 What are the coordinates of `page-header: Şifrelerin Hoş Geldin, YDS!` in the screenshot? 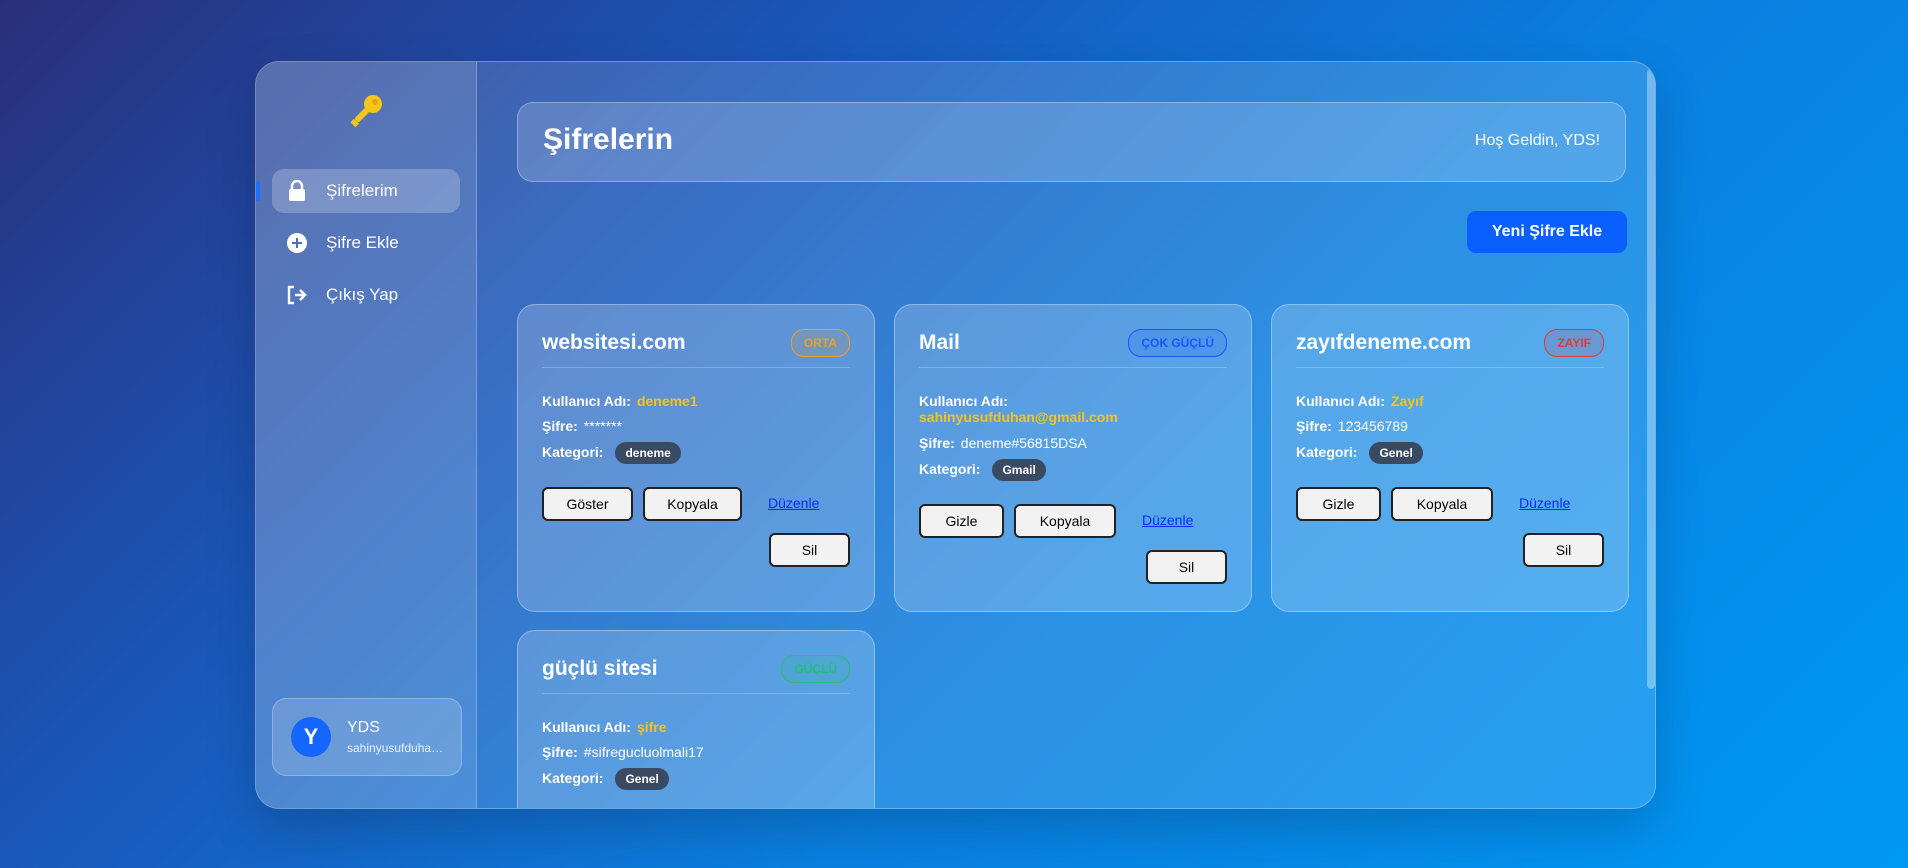 It's located at (1071, 142).